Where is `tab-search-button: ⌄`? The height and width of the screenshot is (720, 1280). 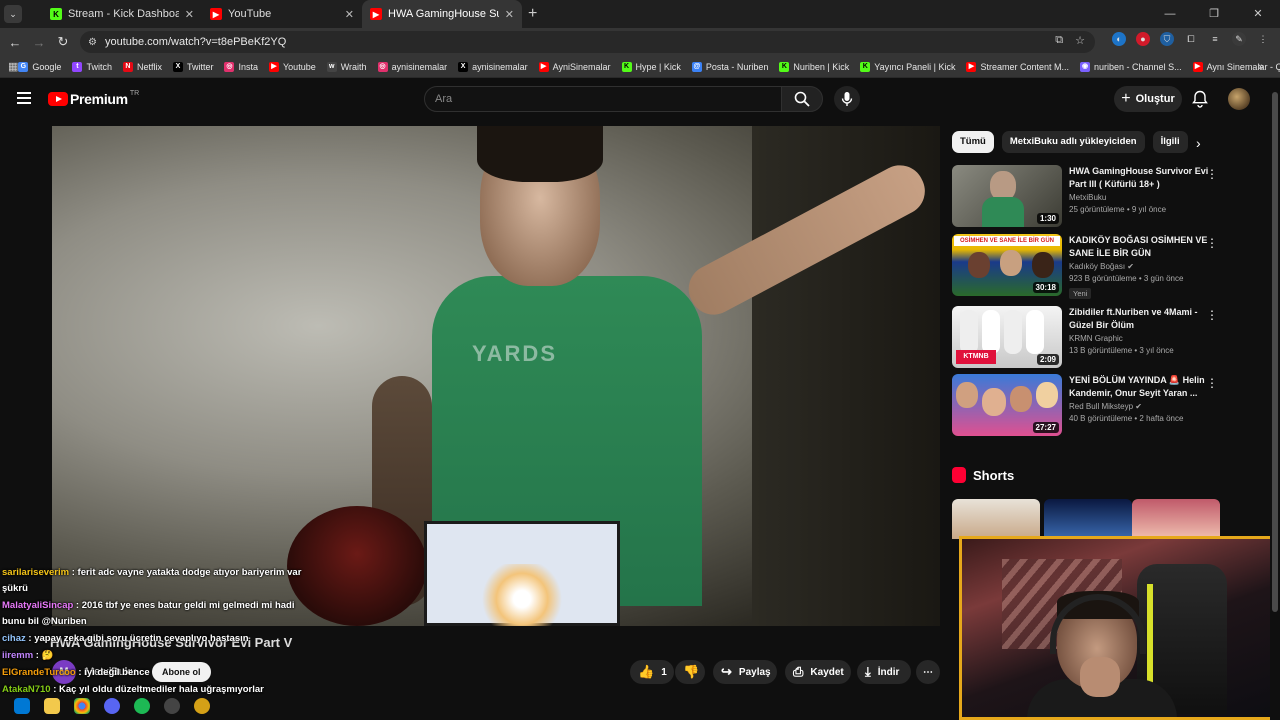
tab-search-button: ⌄ is located at coordinates (13, 14).